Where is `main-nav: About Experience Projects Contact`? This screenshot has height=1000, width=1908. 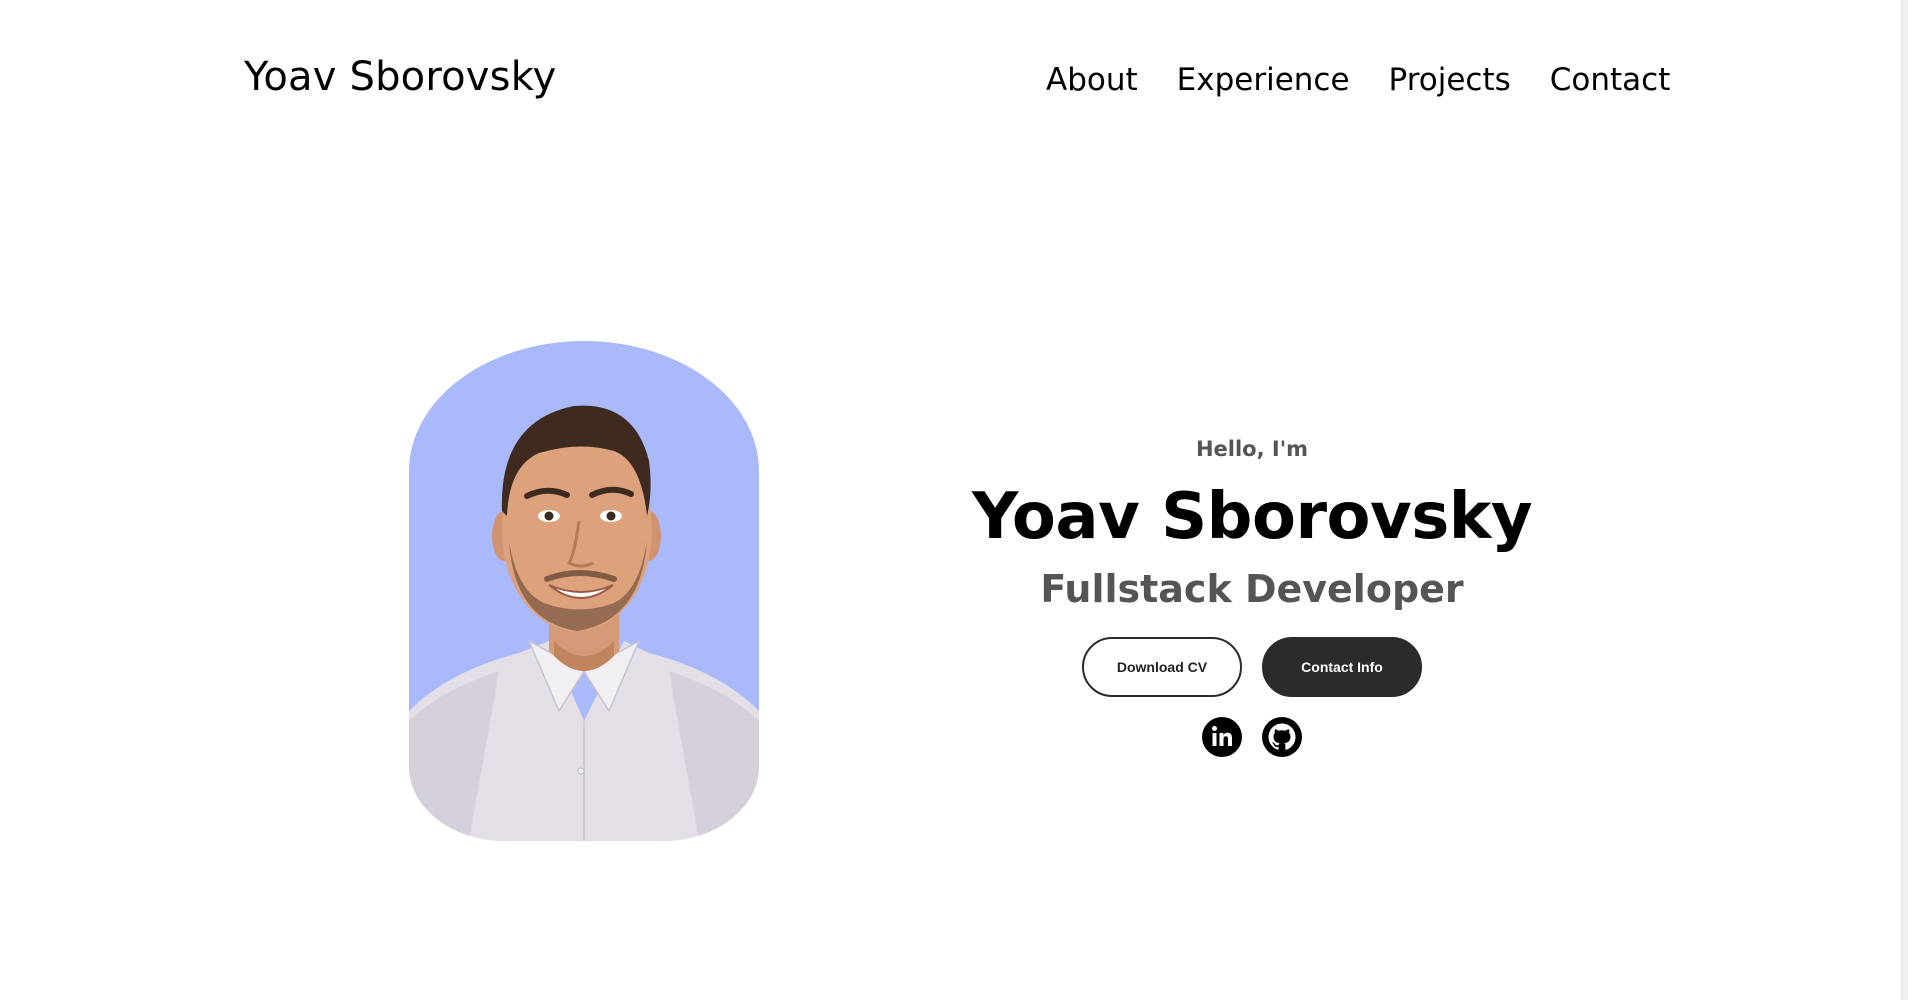
main-nav: About Experience Projects Contact is located at coordinates (1358, 80).